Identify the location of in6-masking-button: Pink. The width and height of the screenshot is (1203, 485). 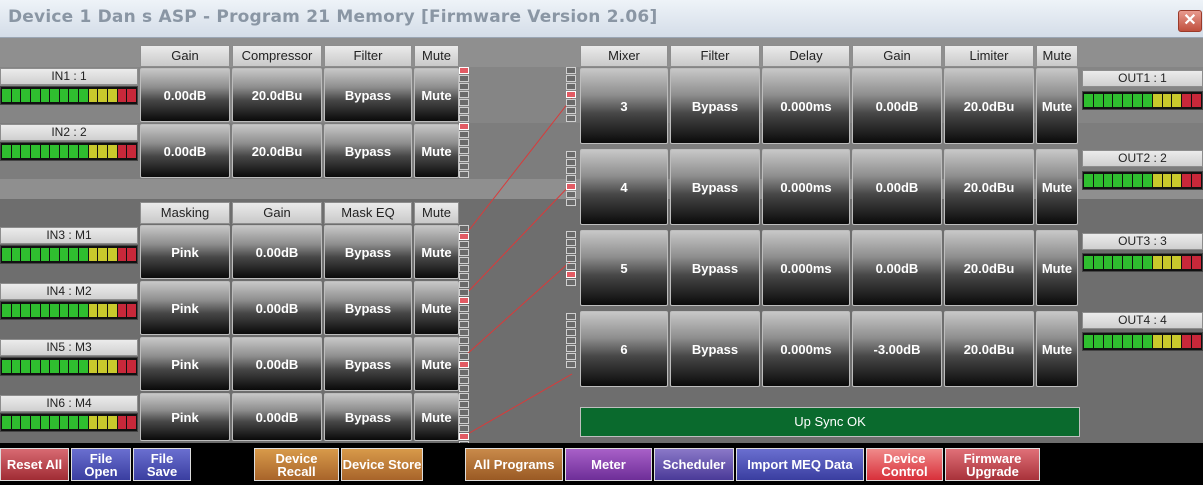
(185, 417).